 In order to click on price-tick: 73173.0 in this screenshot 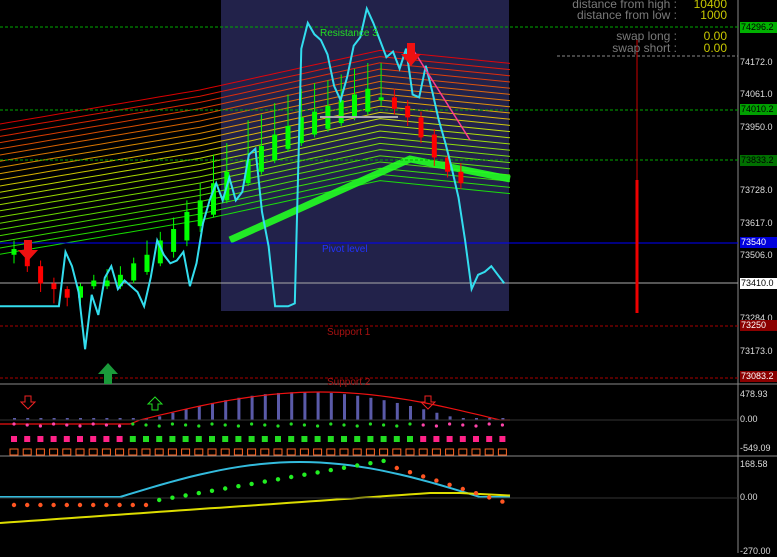, I will do `click(756, 351)`.